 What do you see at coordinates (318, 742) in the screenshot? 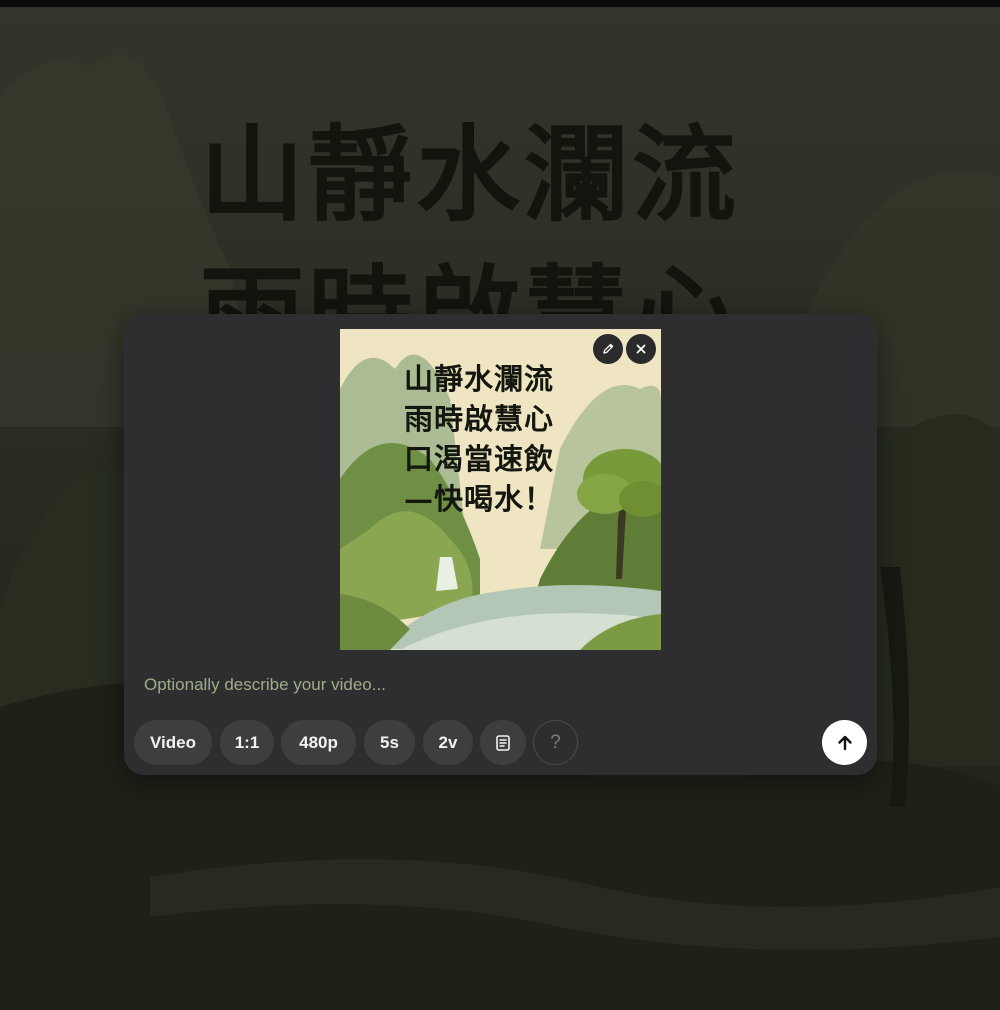
I see `resolution-button: 480p` at bounding box center [318, 742].